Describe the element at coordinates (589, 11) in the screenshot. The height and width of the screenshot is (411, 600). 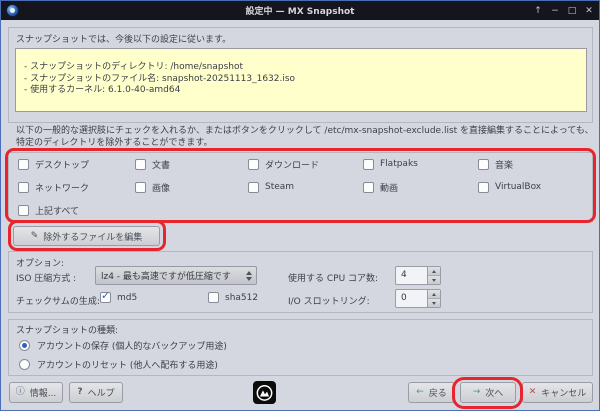
I see `close-icon: ✕` at that location.